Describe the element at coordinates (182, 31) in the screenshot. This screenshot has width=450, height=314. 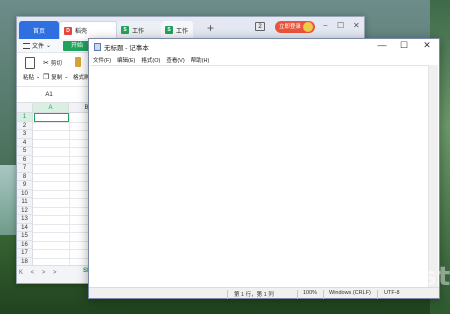
I see `tab-workbook-2-label: 工作` at that location.